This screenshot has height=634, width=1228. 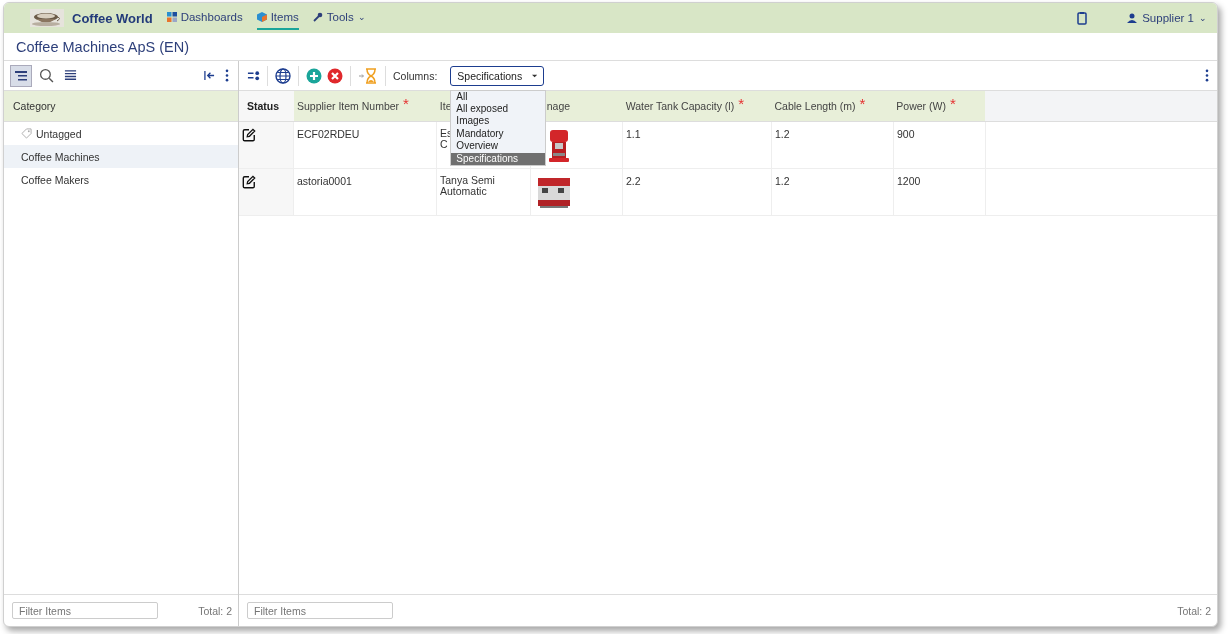 I want to click on column-header: Supplier Item Number *, so click(x=365, y=106).